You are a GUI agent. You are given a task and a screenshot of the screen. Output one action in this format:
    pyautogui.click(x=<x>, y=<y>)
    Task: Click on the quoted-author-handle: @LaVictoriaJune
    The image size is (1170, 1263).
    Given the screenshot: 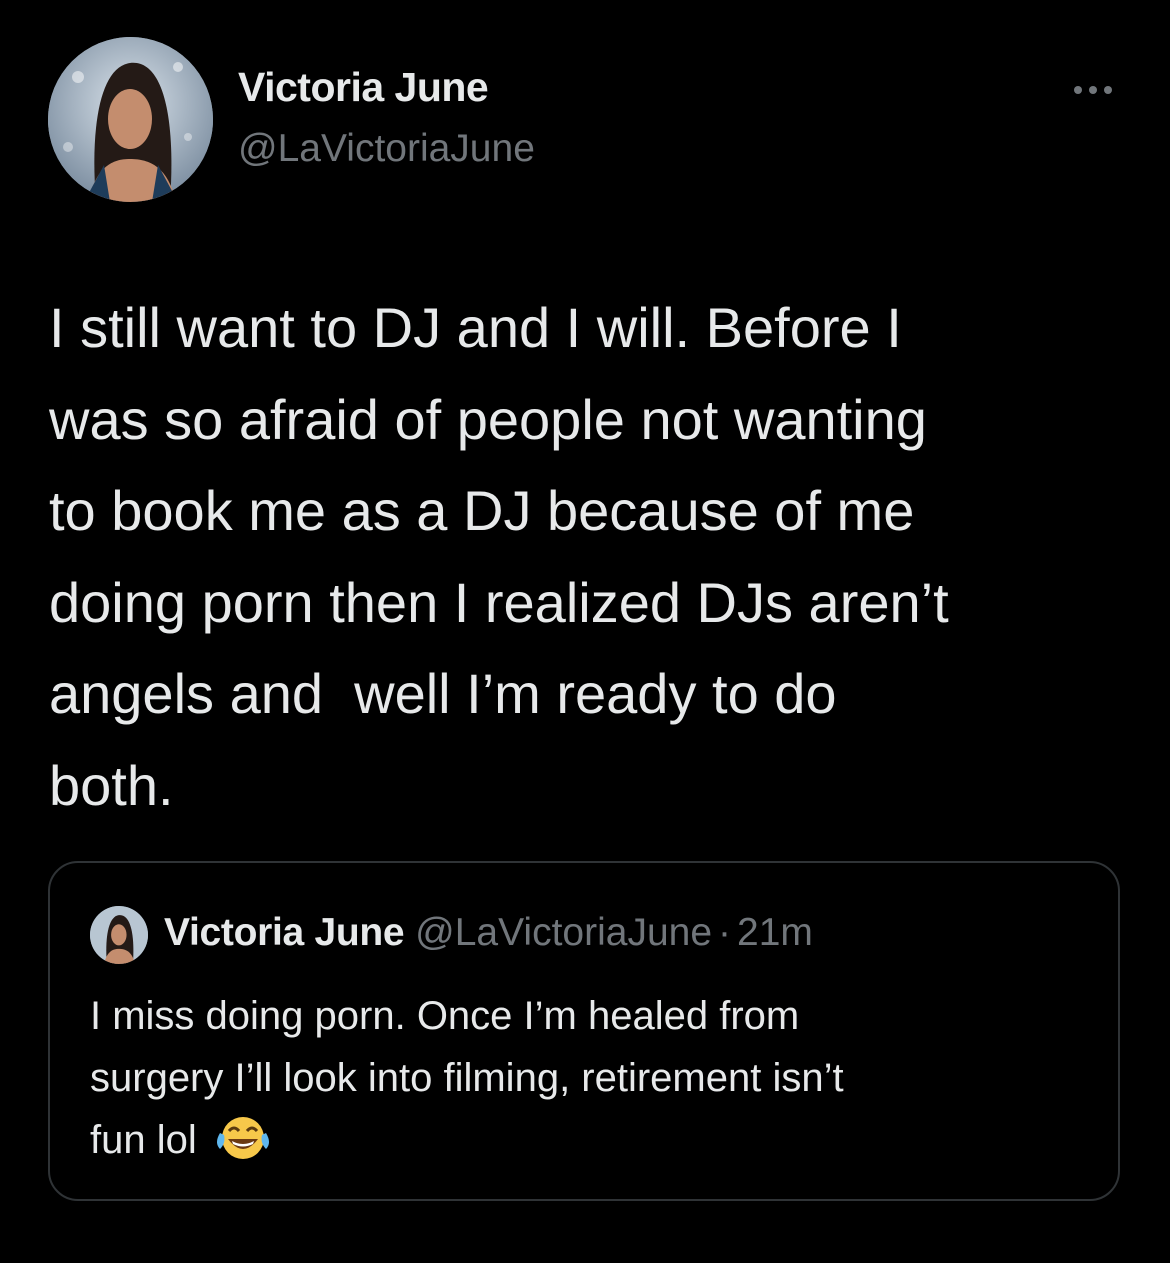 What is the action you would take?
    pyautogui.click(x=563, y=932)
    